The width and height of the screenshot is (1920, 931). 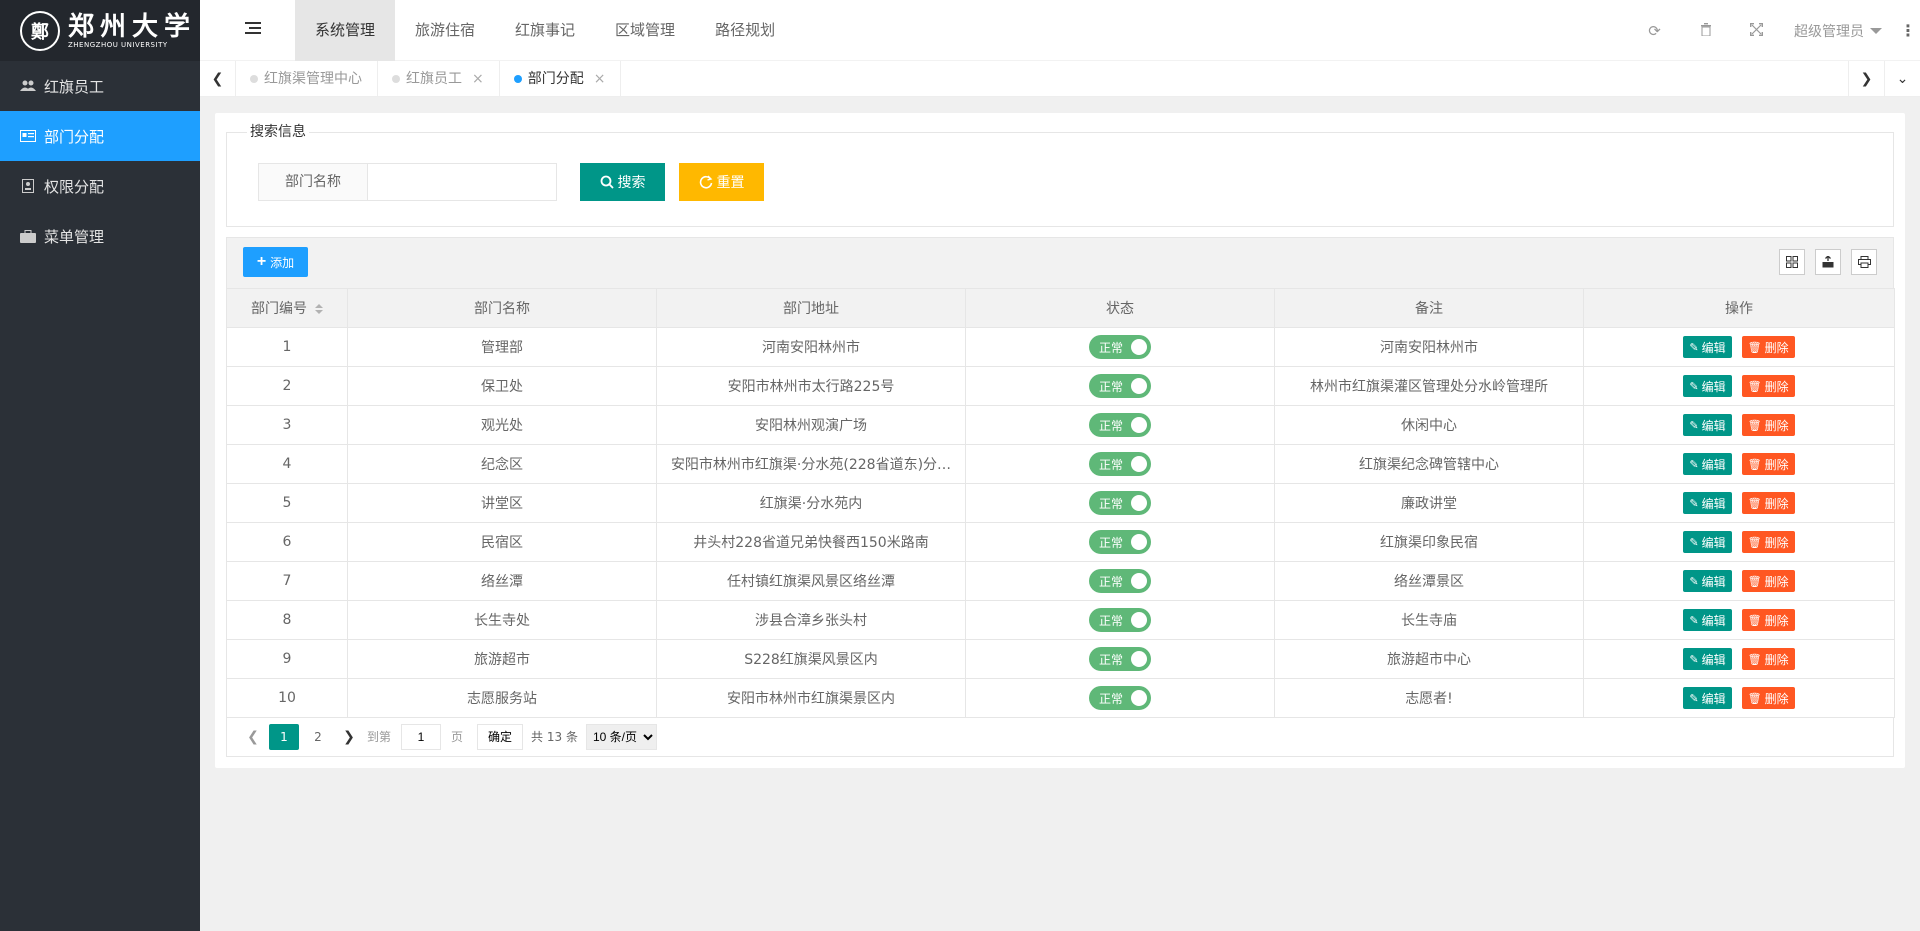 I want to click on cell-name: 长生寺处, so click(x=502, y=620).